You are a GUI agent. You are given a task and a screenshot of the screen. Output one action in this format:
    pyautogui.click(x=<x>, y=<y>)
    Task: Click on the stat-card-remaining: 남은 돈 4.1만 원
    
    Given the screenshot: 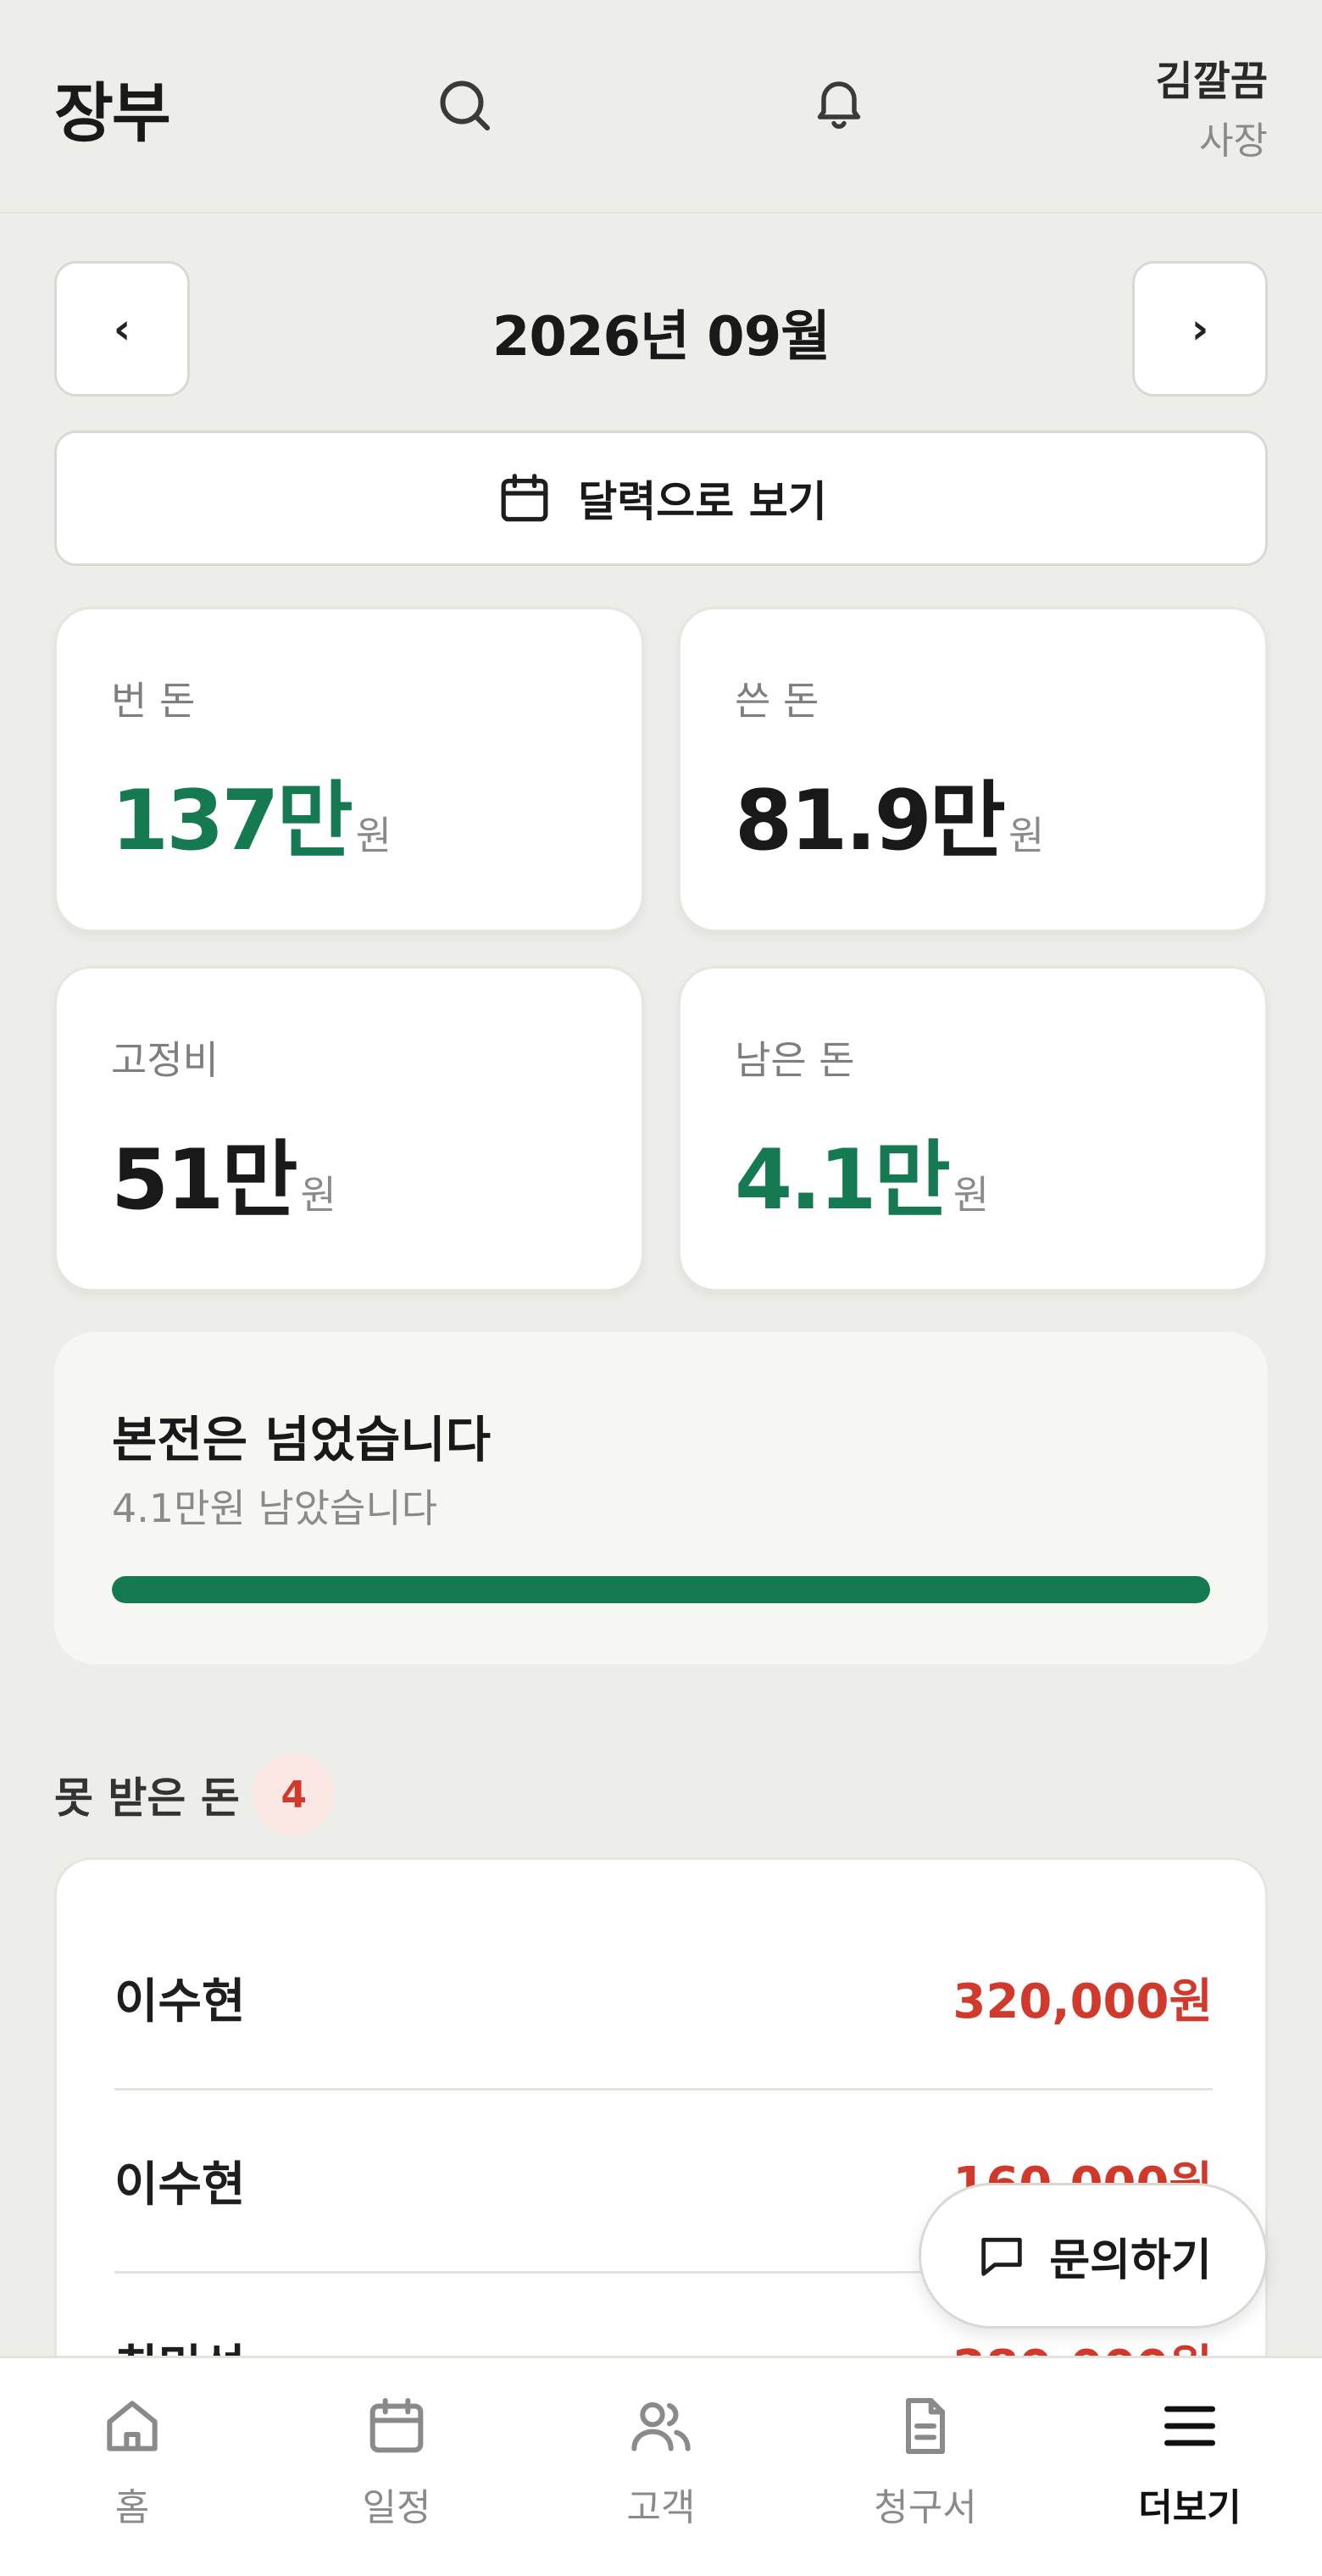 What is the action you would take?
    pyautogui.click(x=973, y=1128)
    